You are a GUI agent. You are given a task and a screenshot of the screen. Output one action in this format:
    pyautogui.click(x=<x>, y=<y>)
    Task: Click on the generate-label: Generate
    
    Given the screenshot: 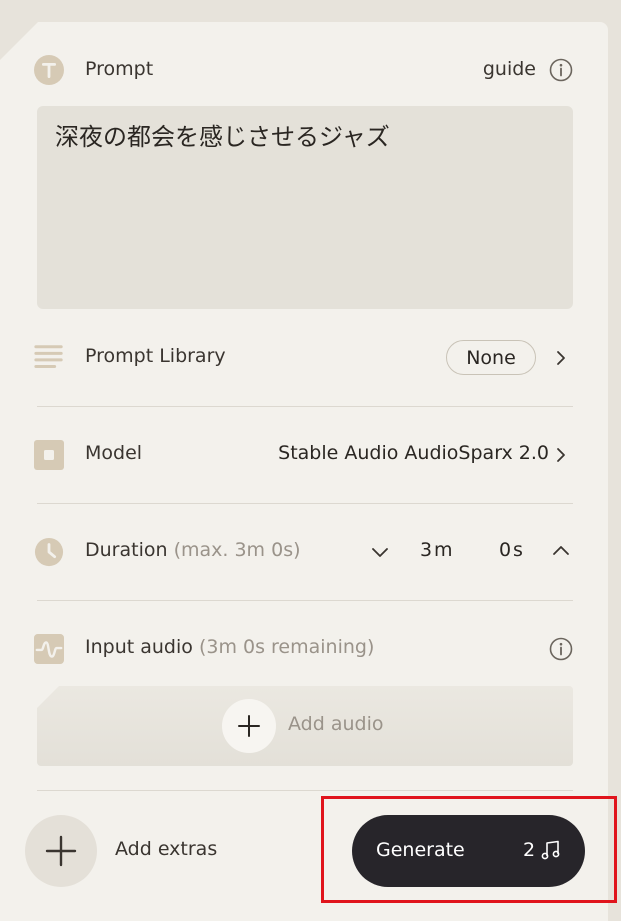 What is the action you would take?
    pyautogui.click(x=420, y=850)
    